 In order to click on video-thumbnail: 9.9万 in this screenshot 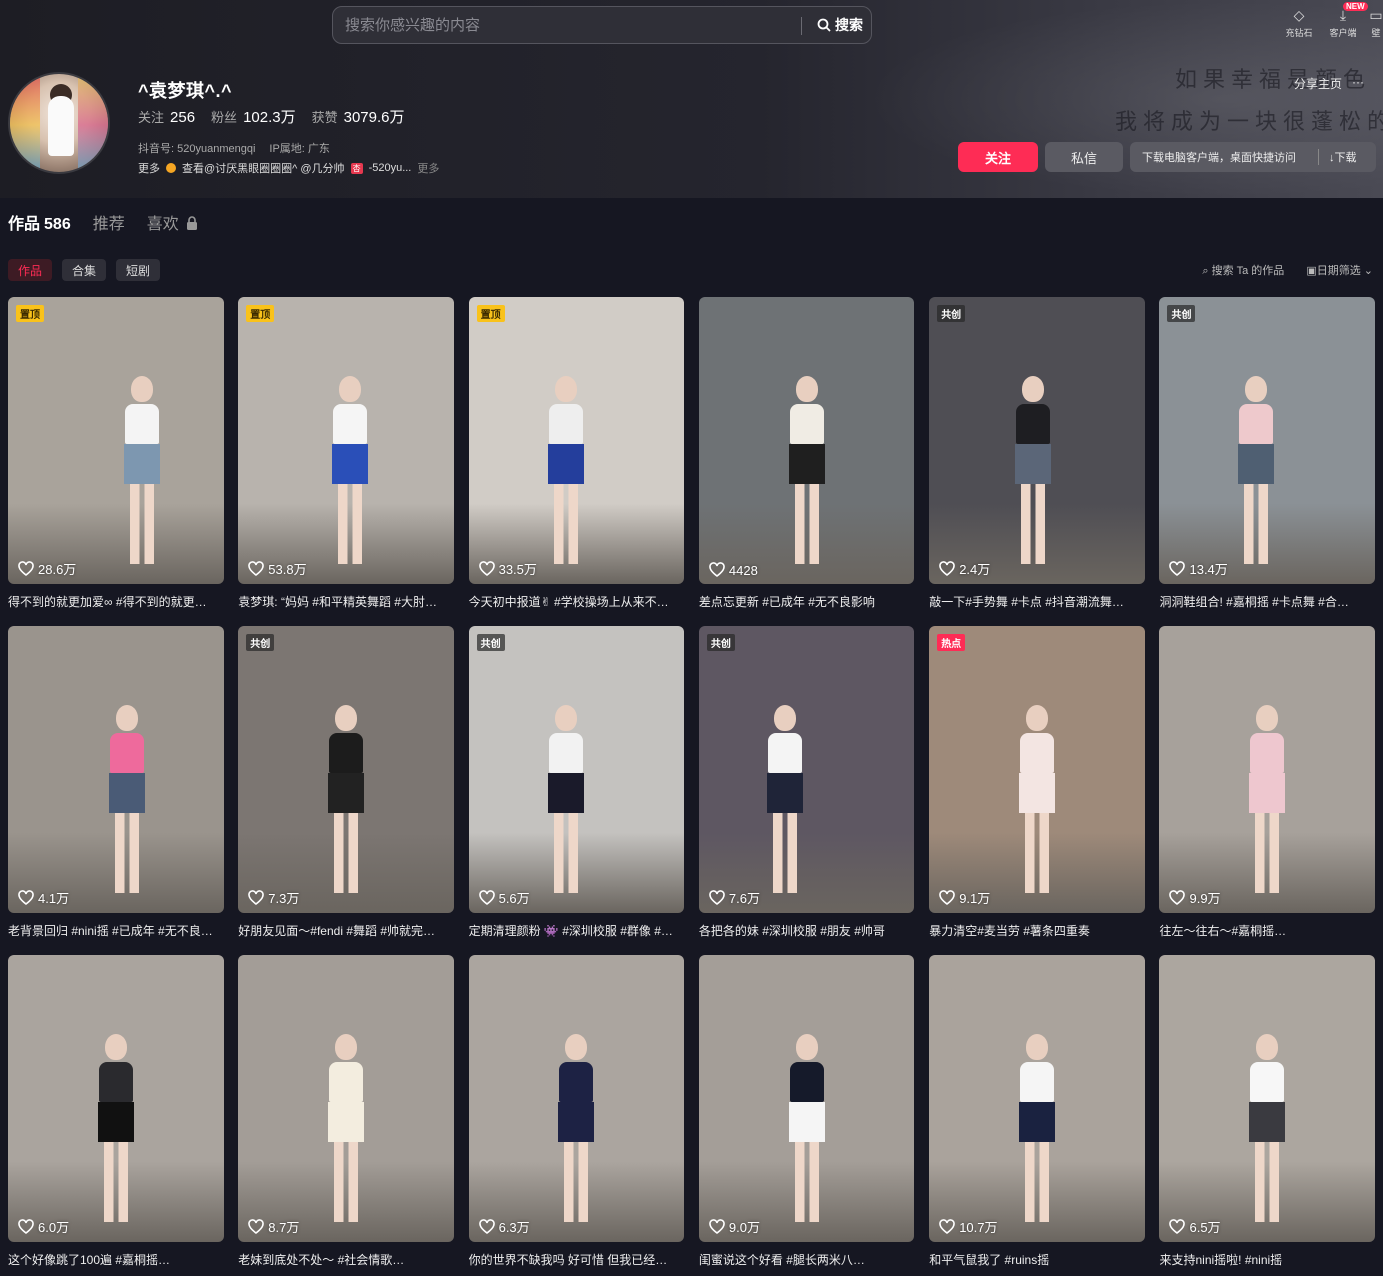, I will do `click(1267, 769)`.